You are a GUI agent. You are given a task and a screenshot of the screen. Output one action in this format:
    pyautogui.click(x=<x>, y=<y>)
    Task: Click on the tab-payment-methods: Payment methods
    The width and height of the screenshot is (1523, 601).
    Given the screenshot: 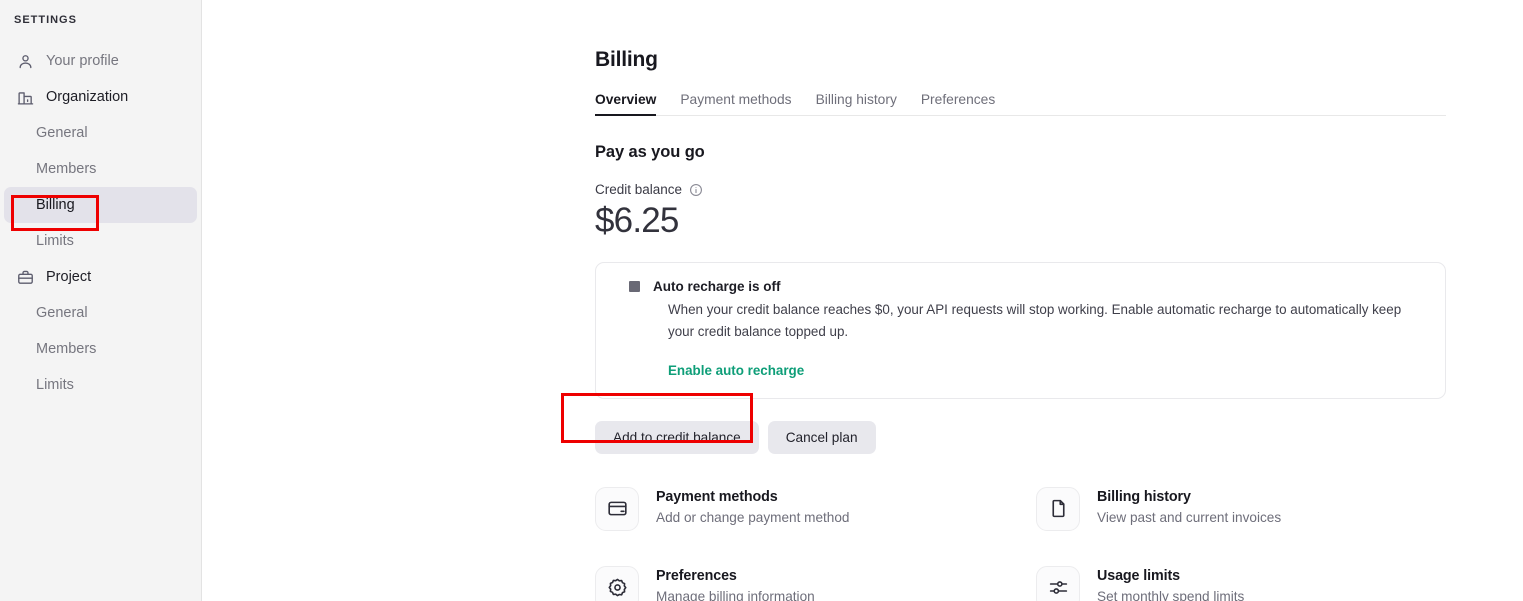 What is the action you would take?
    pyautogui.click(x=735, y=103)
    